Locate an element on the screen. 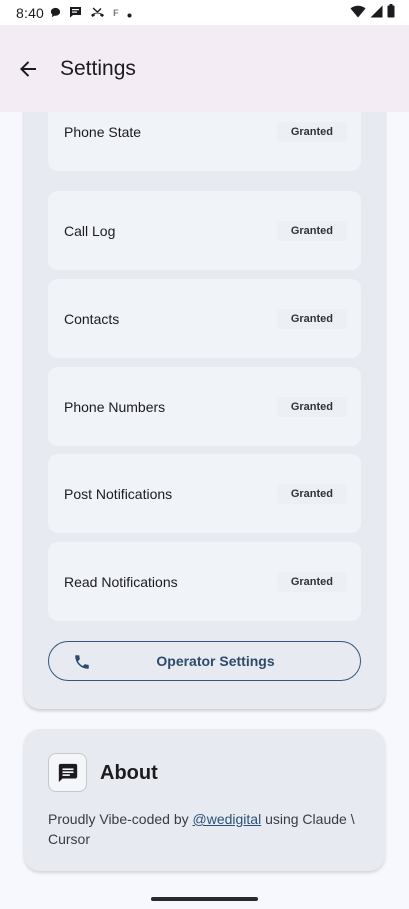 The image size is (409, 909). battery-icon is located at coordinates (391, 12).